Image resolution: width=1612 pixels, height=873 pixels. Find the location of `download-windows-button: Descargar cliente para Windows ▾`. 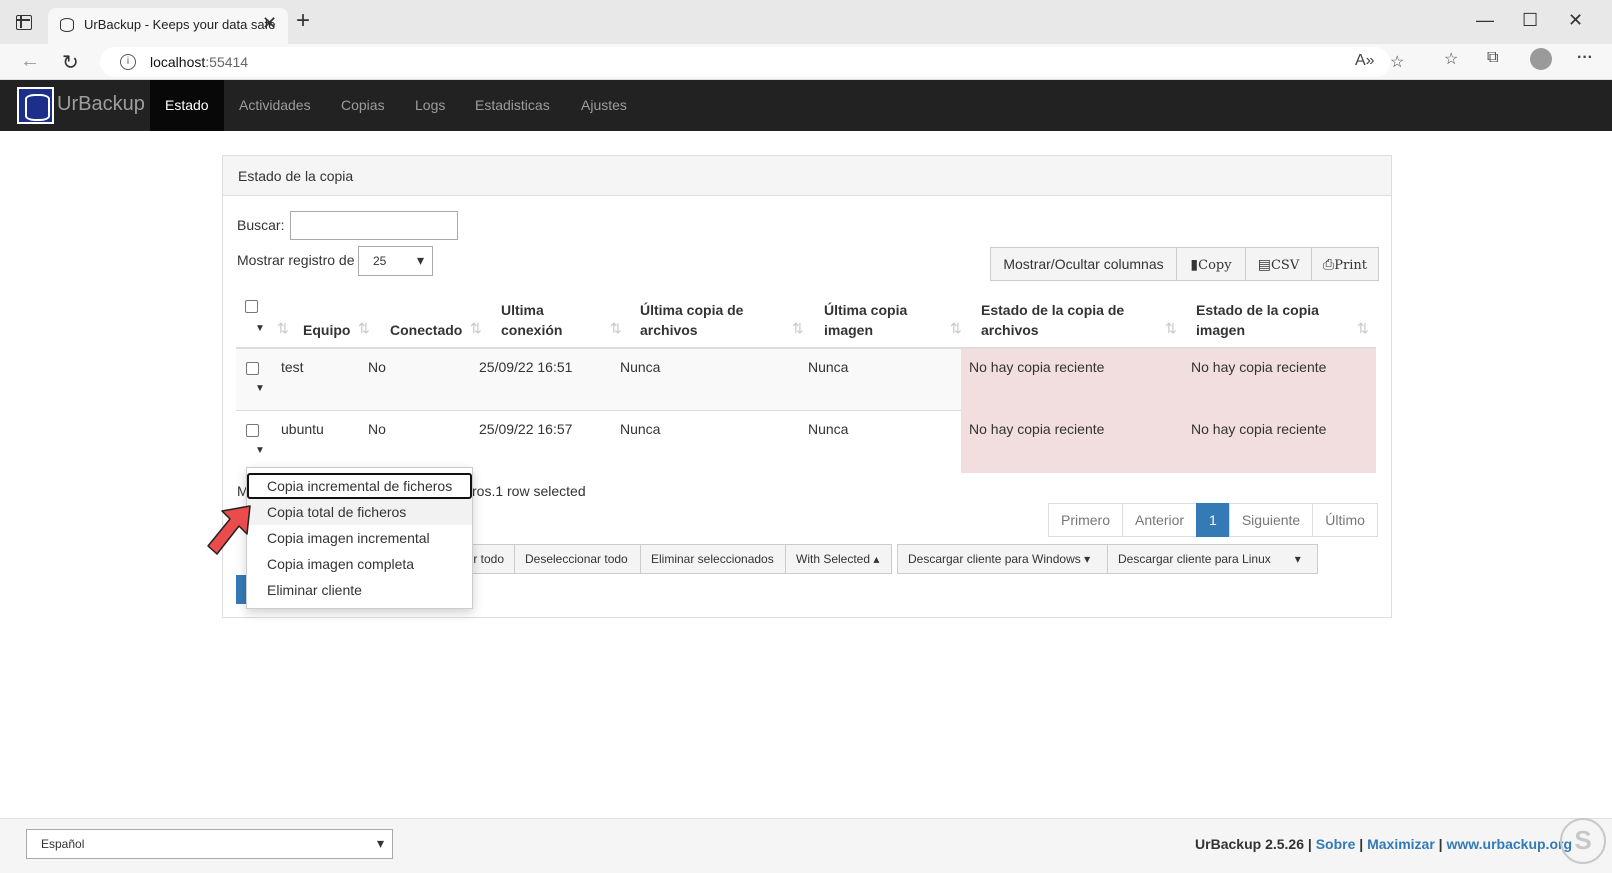

download-windows-button: Descargar cliente para Windows ▾ is located at coordinates (1002, 559).